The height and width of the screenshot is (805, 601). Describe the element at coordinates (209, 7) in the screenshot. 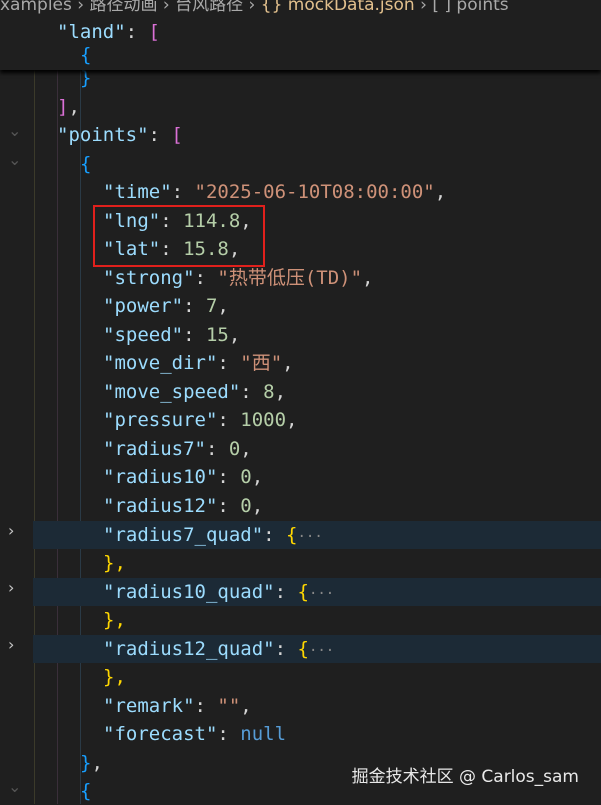

I see `breadcrumb-item: 台风路径` at that location.